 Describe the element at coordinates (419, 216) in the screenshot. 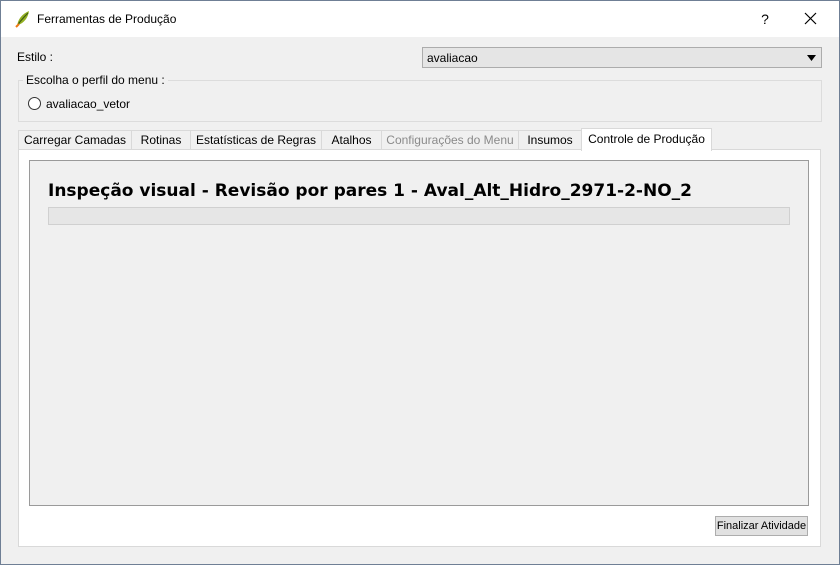

I see `activity-progress-bar` at that location.